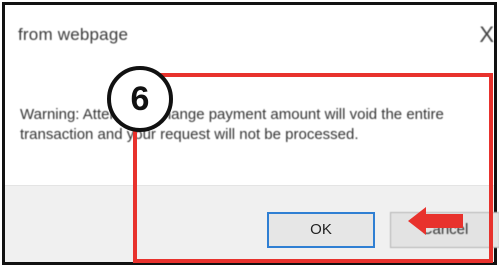 The height and width of the screenshot is (267, 499). What do you see at coordinates (140, 99) in the screenshot?
I see `step-number-badge: 6` at bounding box center [140, 99].